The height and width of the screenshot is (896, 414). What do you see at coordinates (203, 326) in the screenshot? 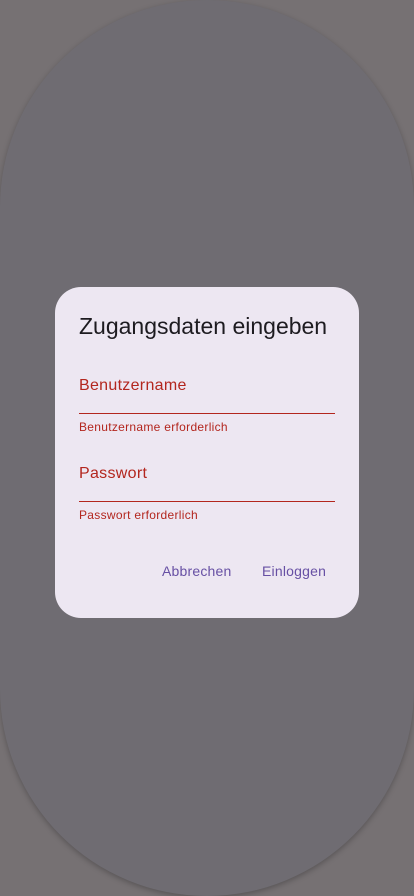
I see `dialog-title: Zugangsdaten eingeben` at bounding box center [203, 326].